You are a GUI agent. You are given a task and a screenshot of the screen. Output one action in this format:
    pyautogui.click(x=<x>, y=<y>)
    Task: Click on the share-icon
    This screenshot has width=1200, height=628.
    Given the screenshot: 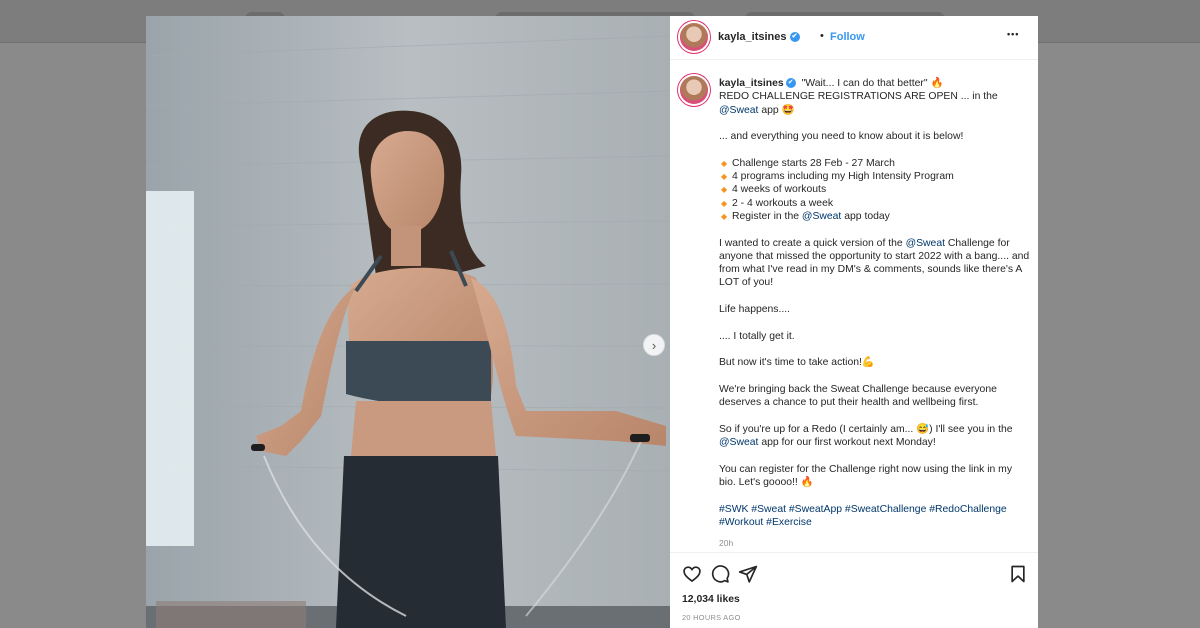 What is the action you would take?
    pyautogui.click(x=748, y=574)
    